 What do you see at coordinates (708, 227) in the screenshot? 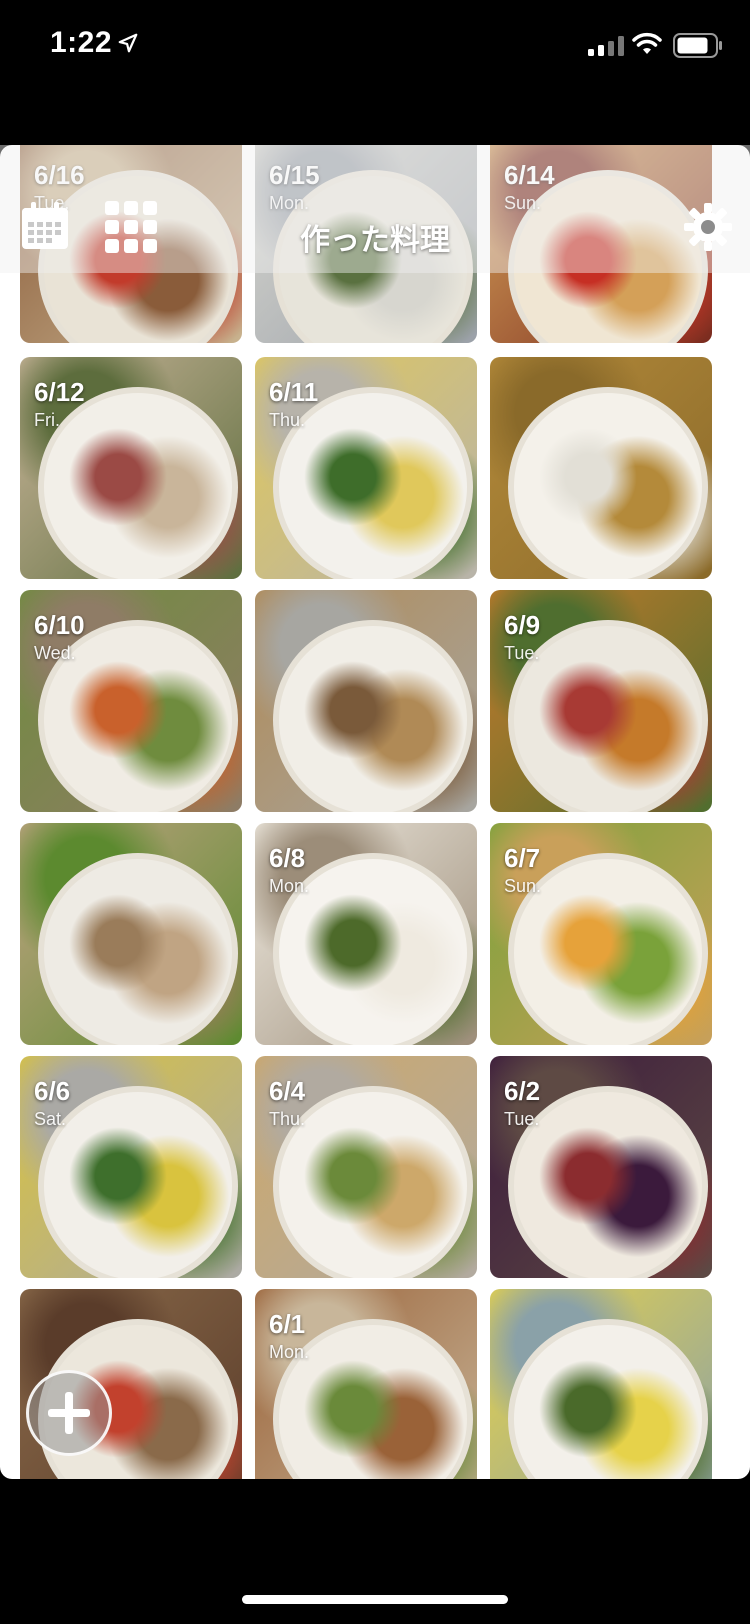
I see `gear-icon` at bounding box center [708, 227].